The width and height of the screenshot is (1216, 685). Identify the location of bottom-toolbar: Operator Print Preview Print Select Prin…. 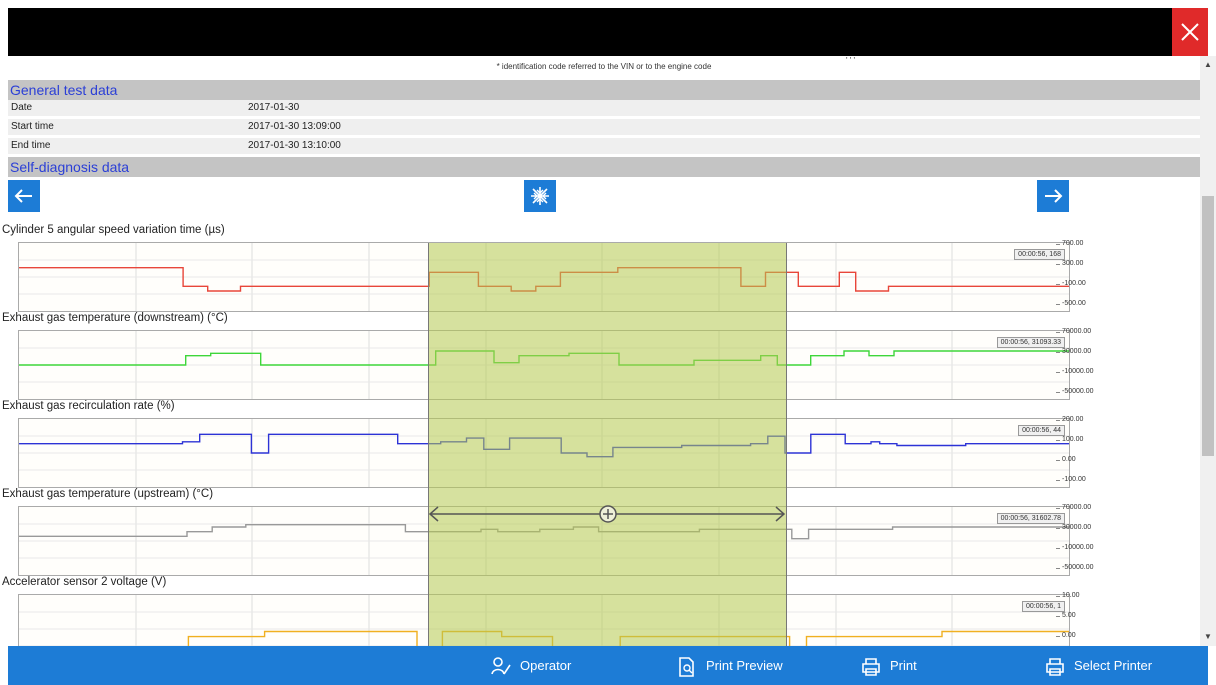
(608, 665).